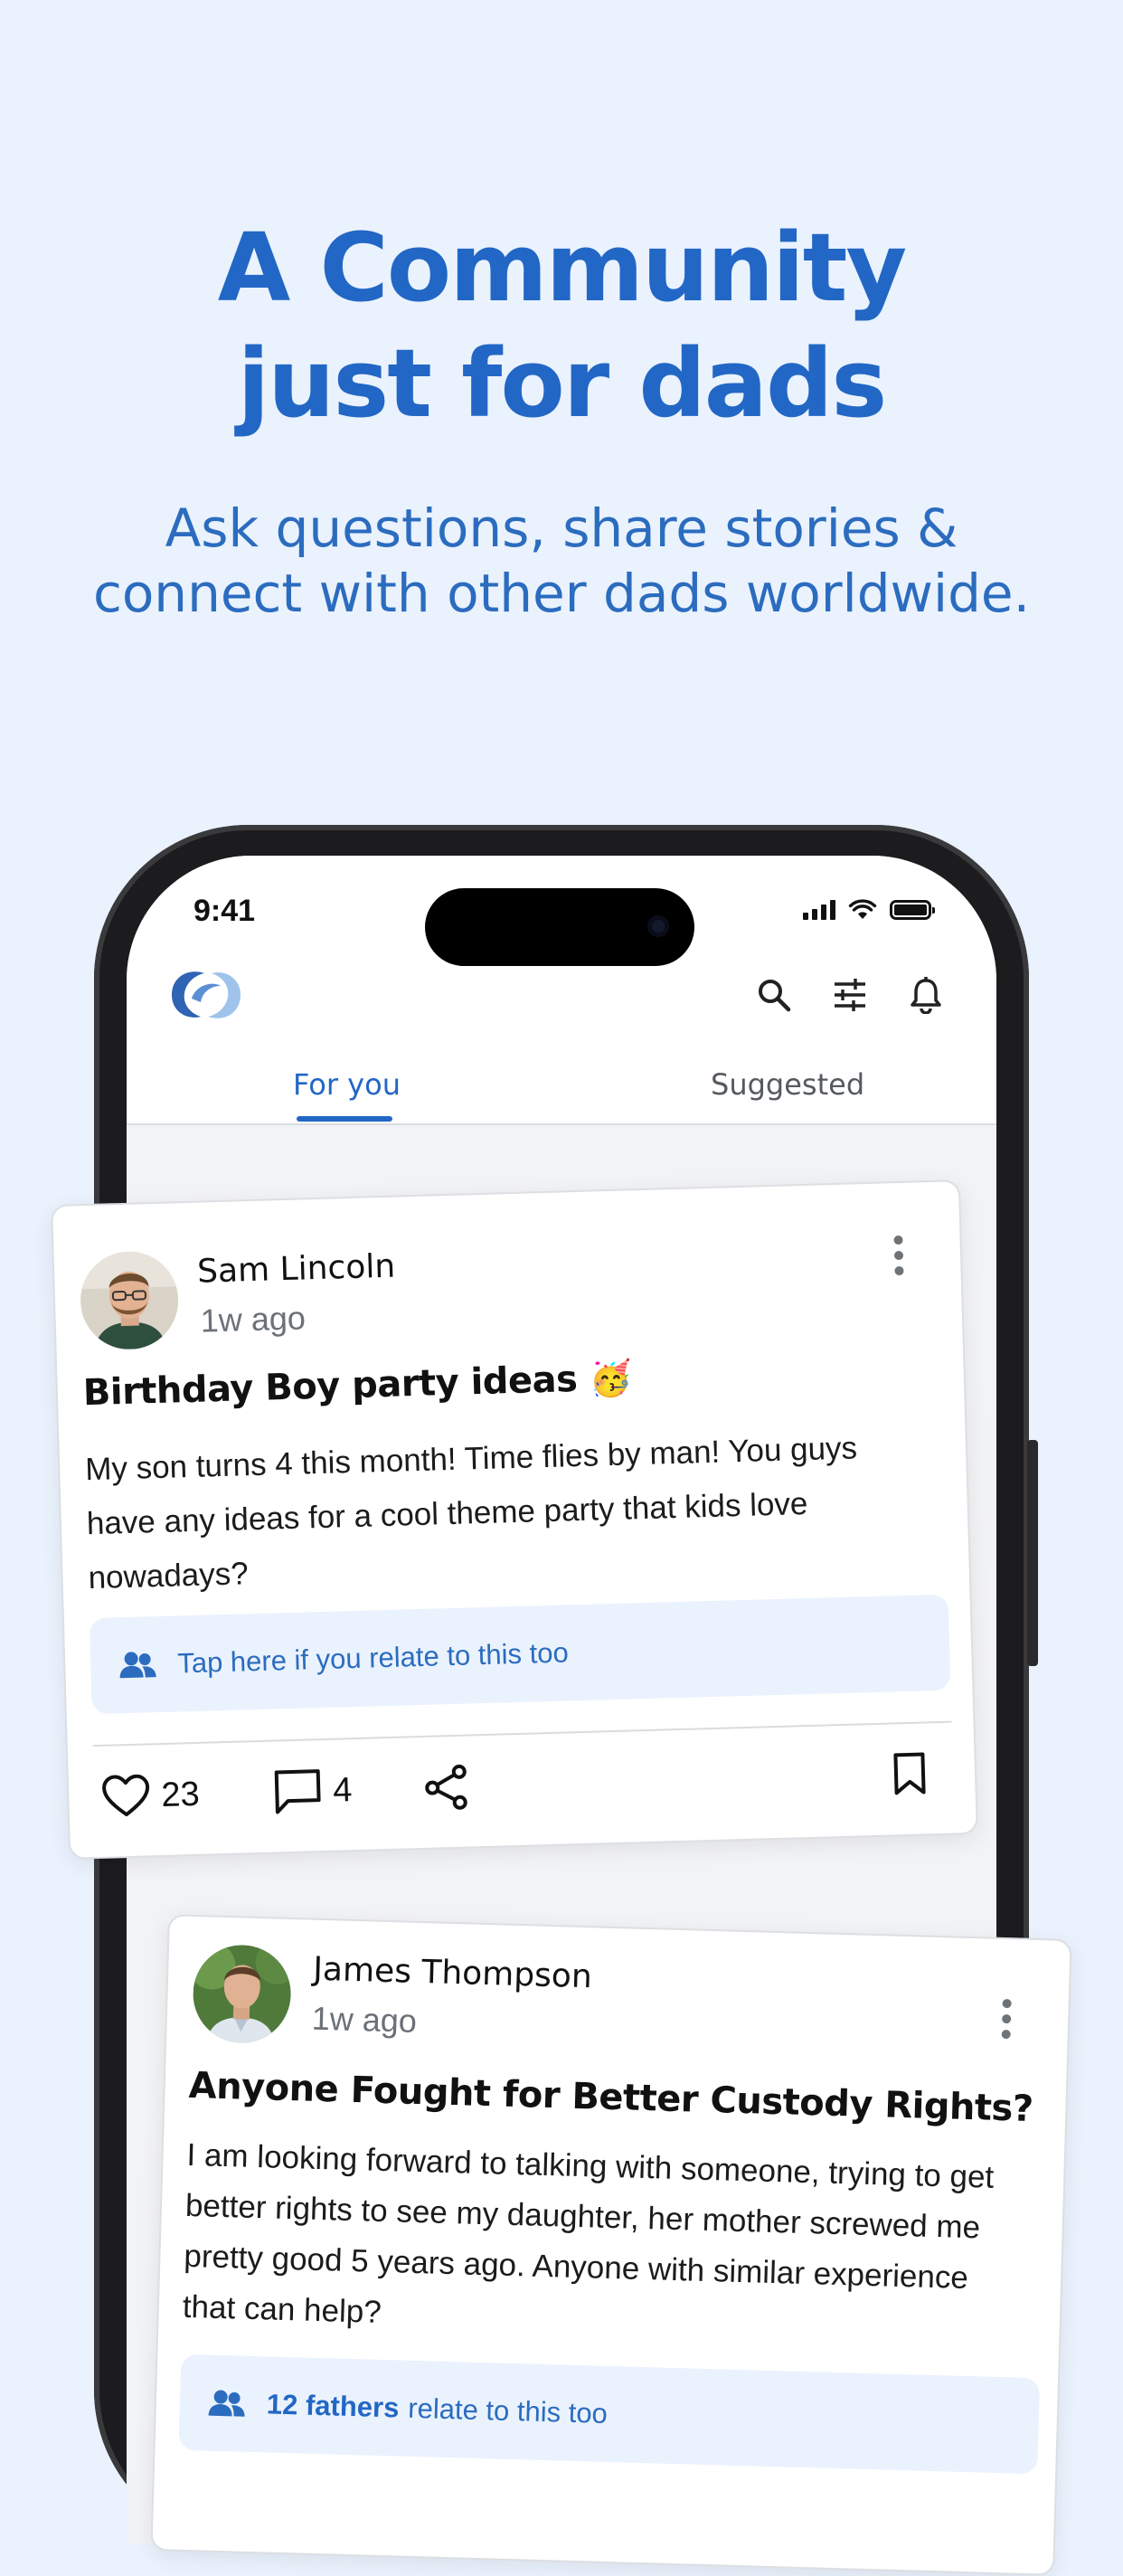 This screenshot has width=1123, height=2576. Describe the element at coordinates (559, 927) in the screenshot. I see `dynamic-island` at that location.